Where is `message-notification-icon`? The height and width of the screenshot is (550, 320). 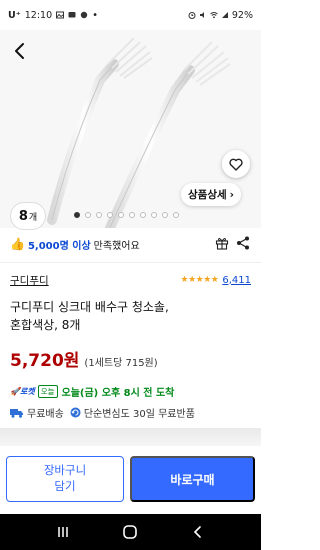
message-notification-icon is located at coordinates (72, 15).